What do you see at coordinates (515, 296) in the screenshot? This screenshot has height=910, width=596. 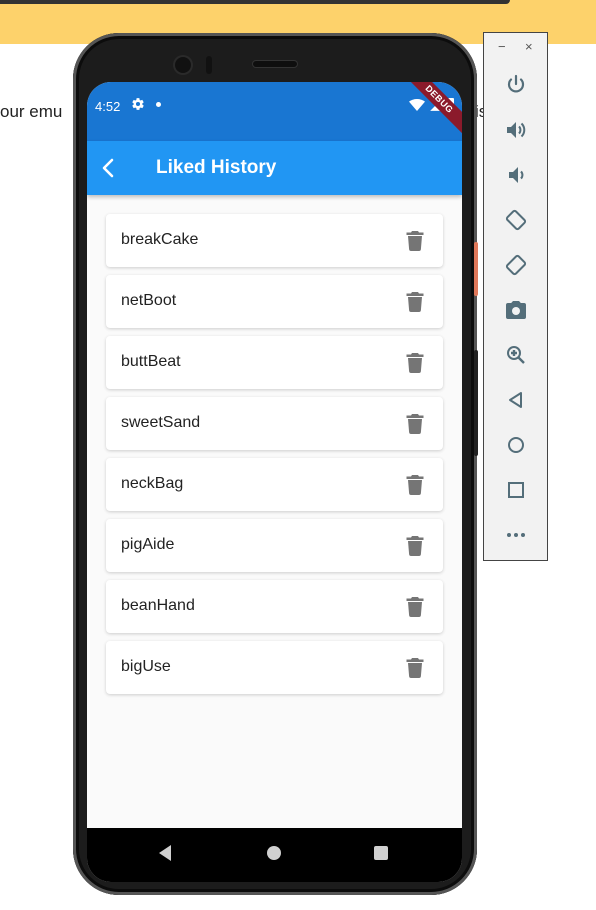 I see `emulator-toolbar: − ×` at bounding box center [515, 296].